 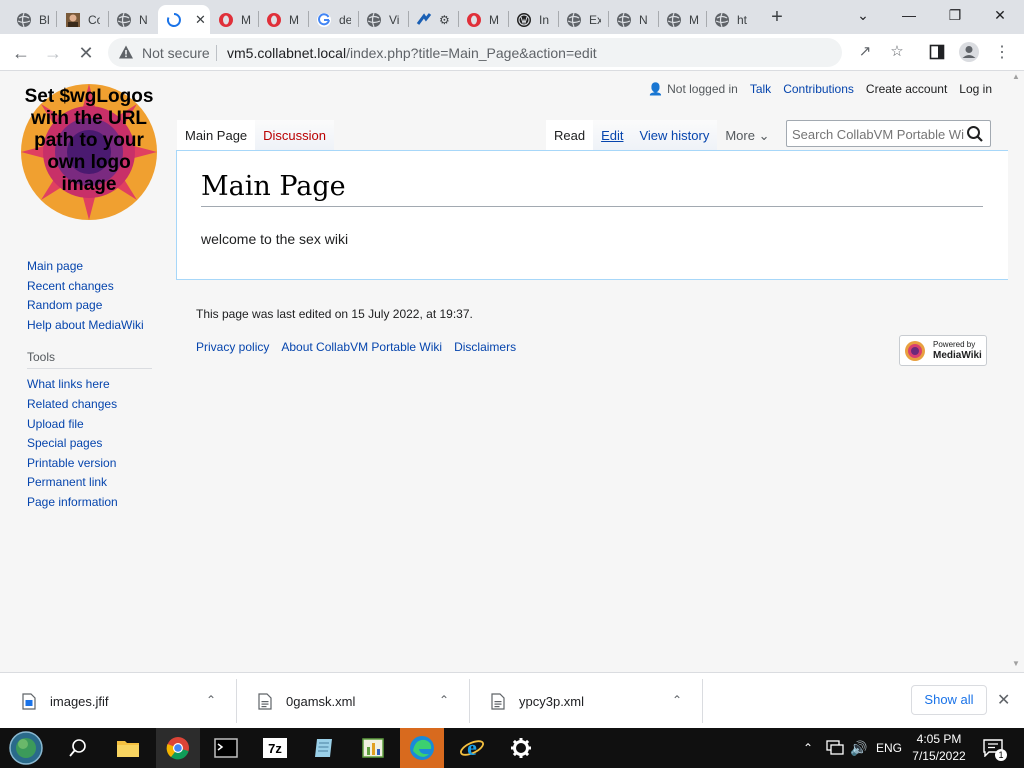 What do you see at coordinates (128, 748) in the screenshot?
I see `file-explorer-button` at bounding box center [128, 748].